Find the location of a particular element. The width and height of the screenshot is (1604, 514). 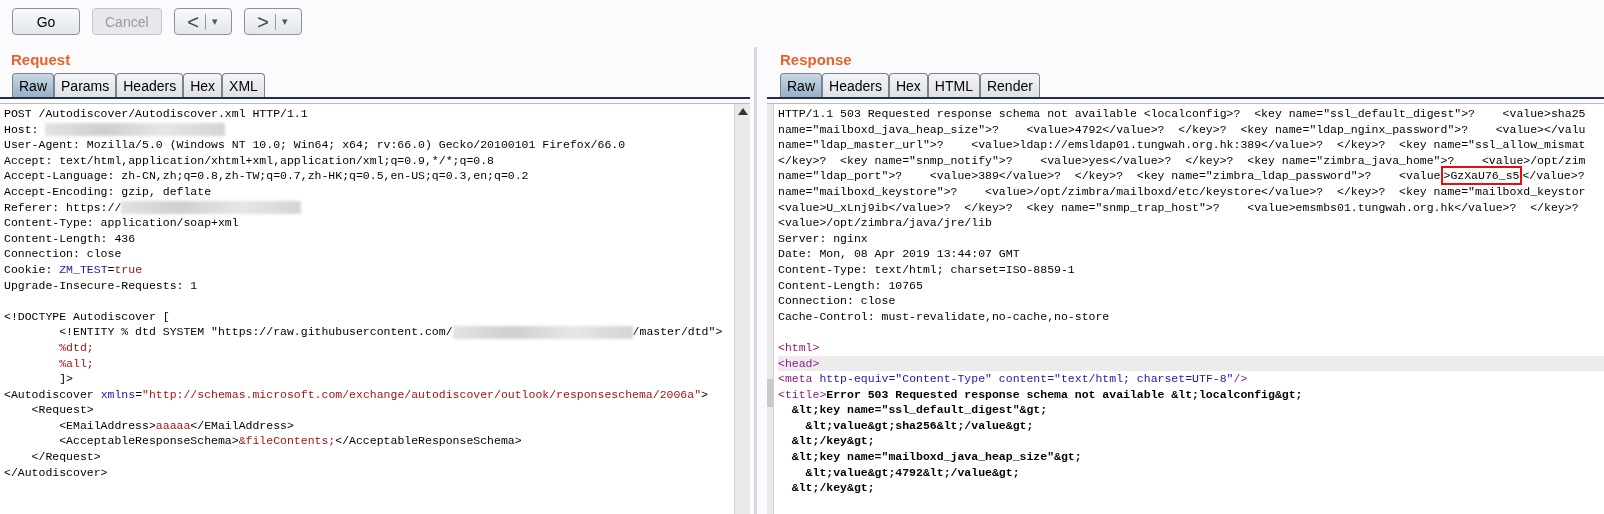

panel-title: Response is located at coordinates (816, 60).